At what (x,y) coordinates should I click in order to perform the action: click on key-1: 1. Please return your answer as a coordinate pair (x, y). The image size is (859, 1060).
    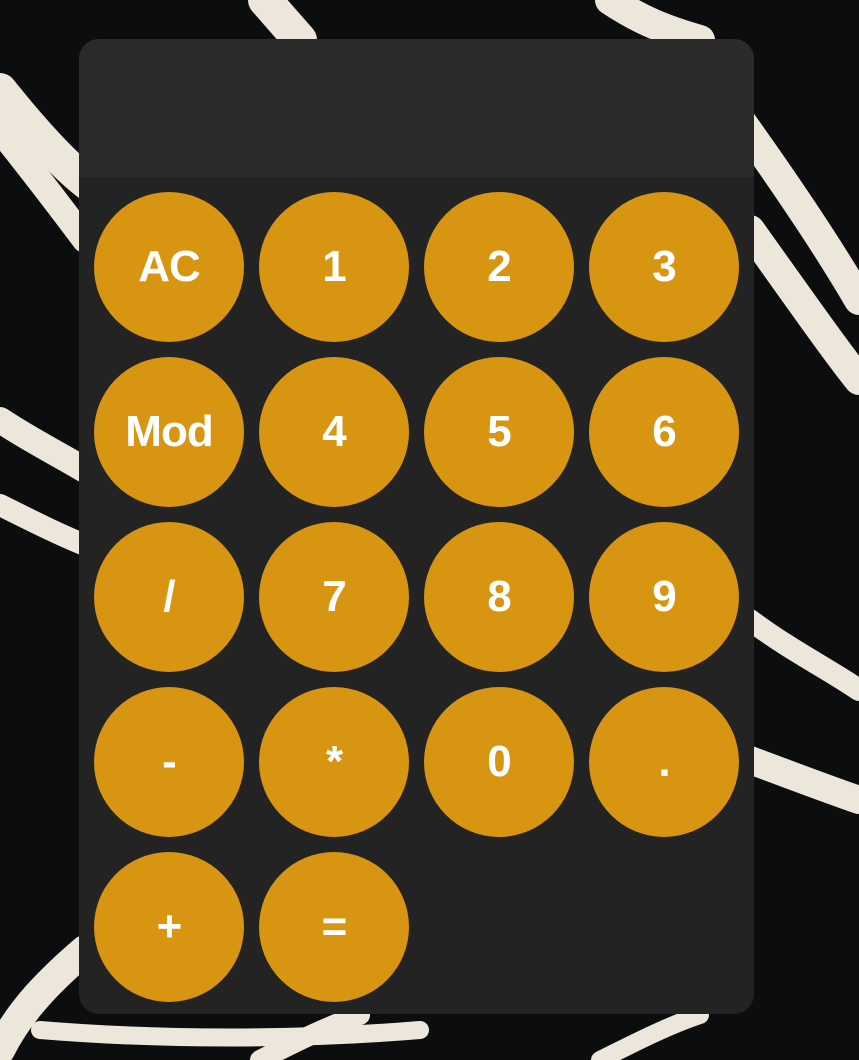
    Looking at the image, I should click on (334, 267).